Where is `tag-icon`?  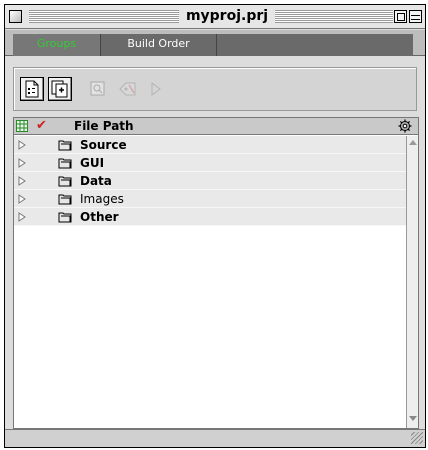 tag-icon is located at coordinates (127, 89).